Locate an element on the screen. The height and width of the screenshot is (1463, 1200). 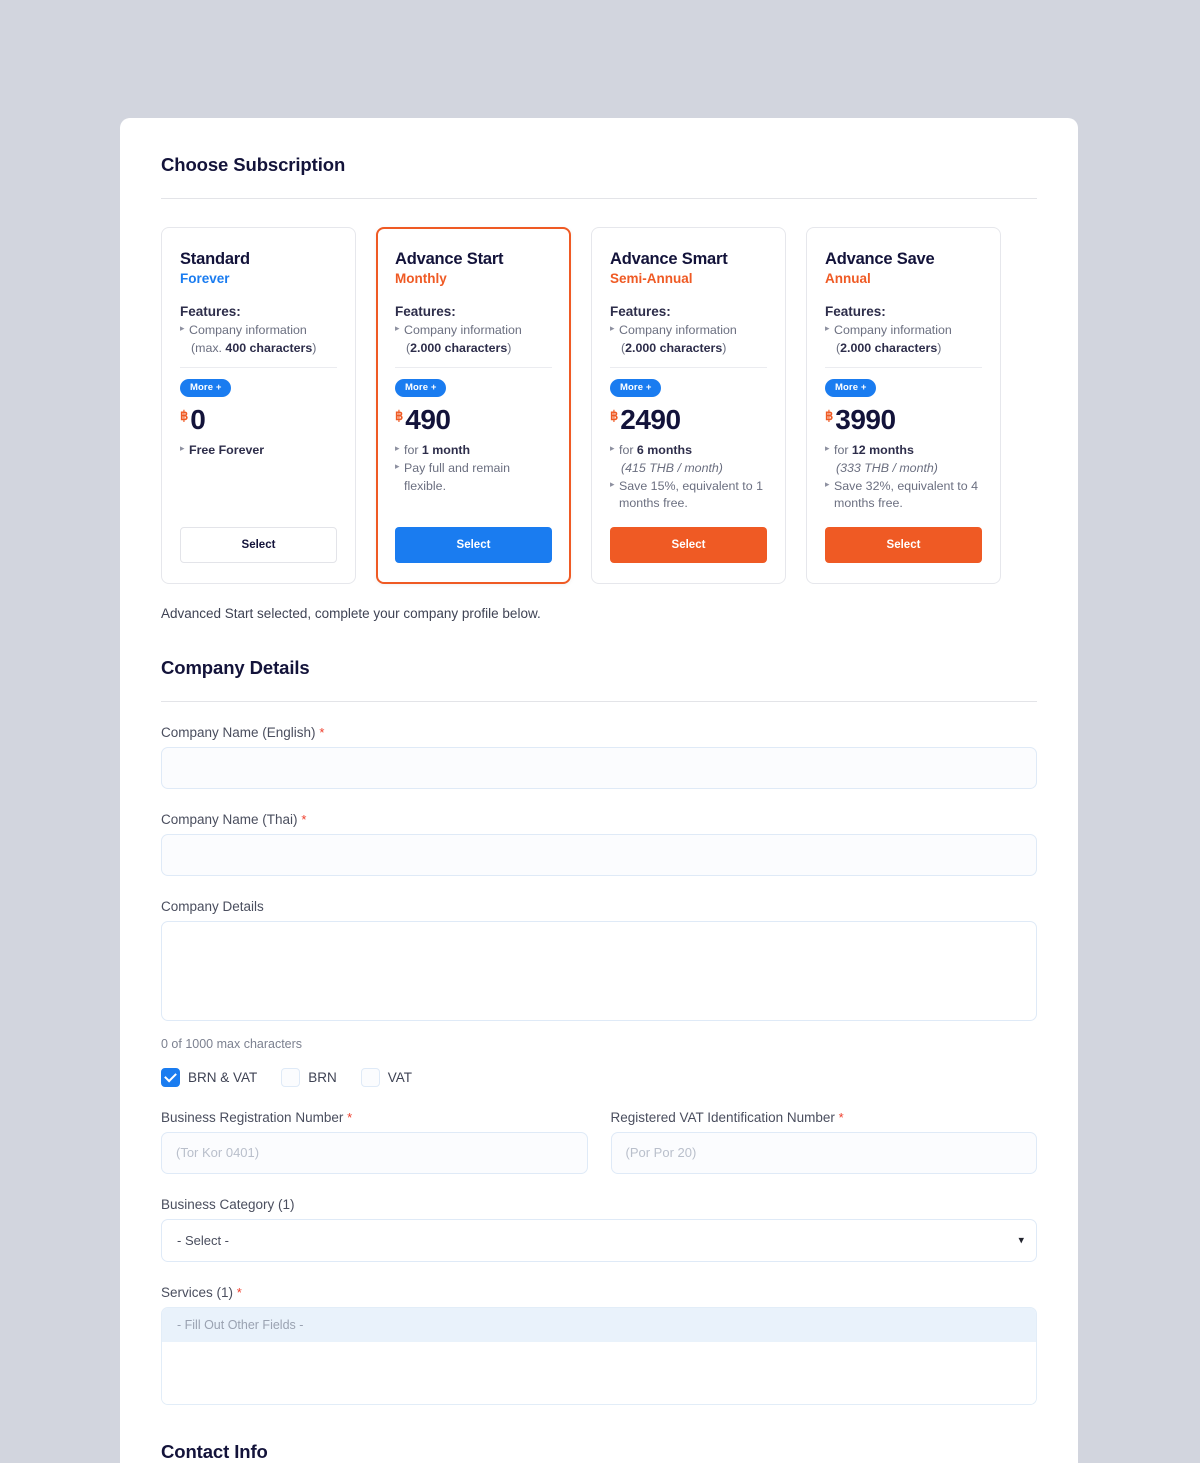
plan-price-notes: for 1 monthPay full and remain flexible. is located at coordinates (473, 468).